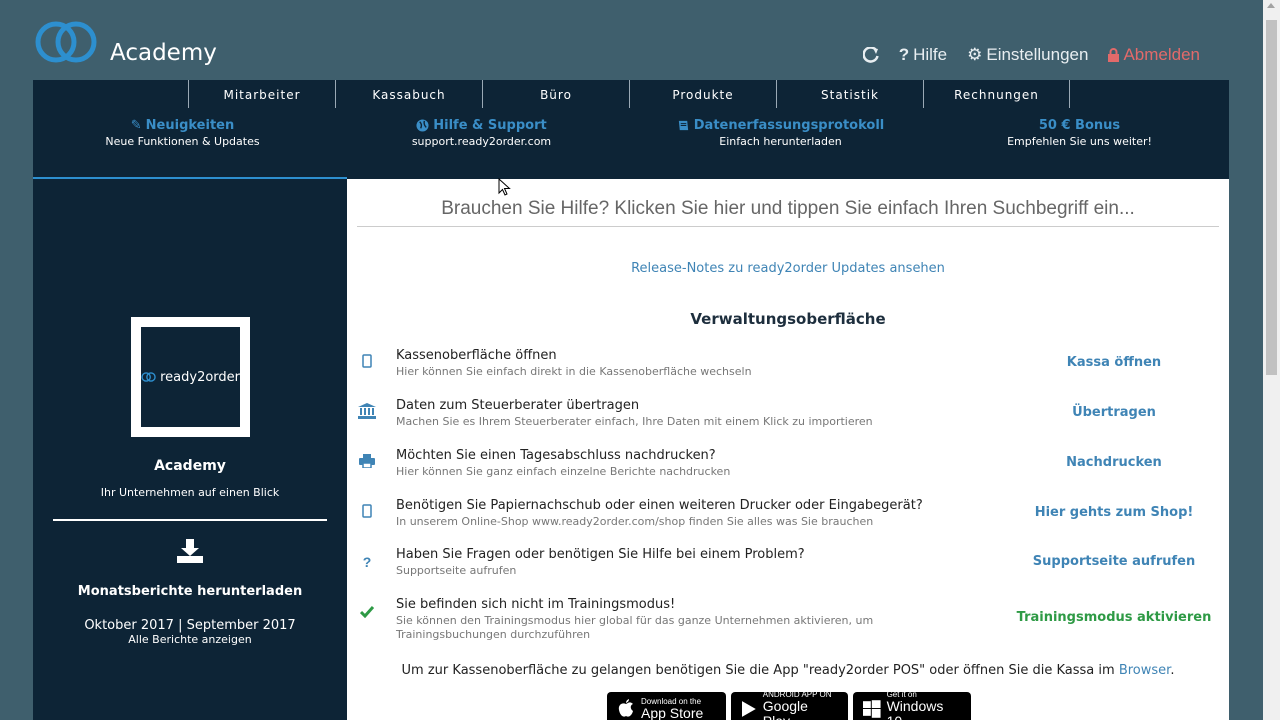 The height and width of the screenshot is (720, 1280). Describe the element at coordinates (930, 54) in the screenshot. I see `help-label: Hilfe` at that location.